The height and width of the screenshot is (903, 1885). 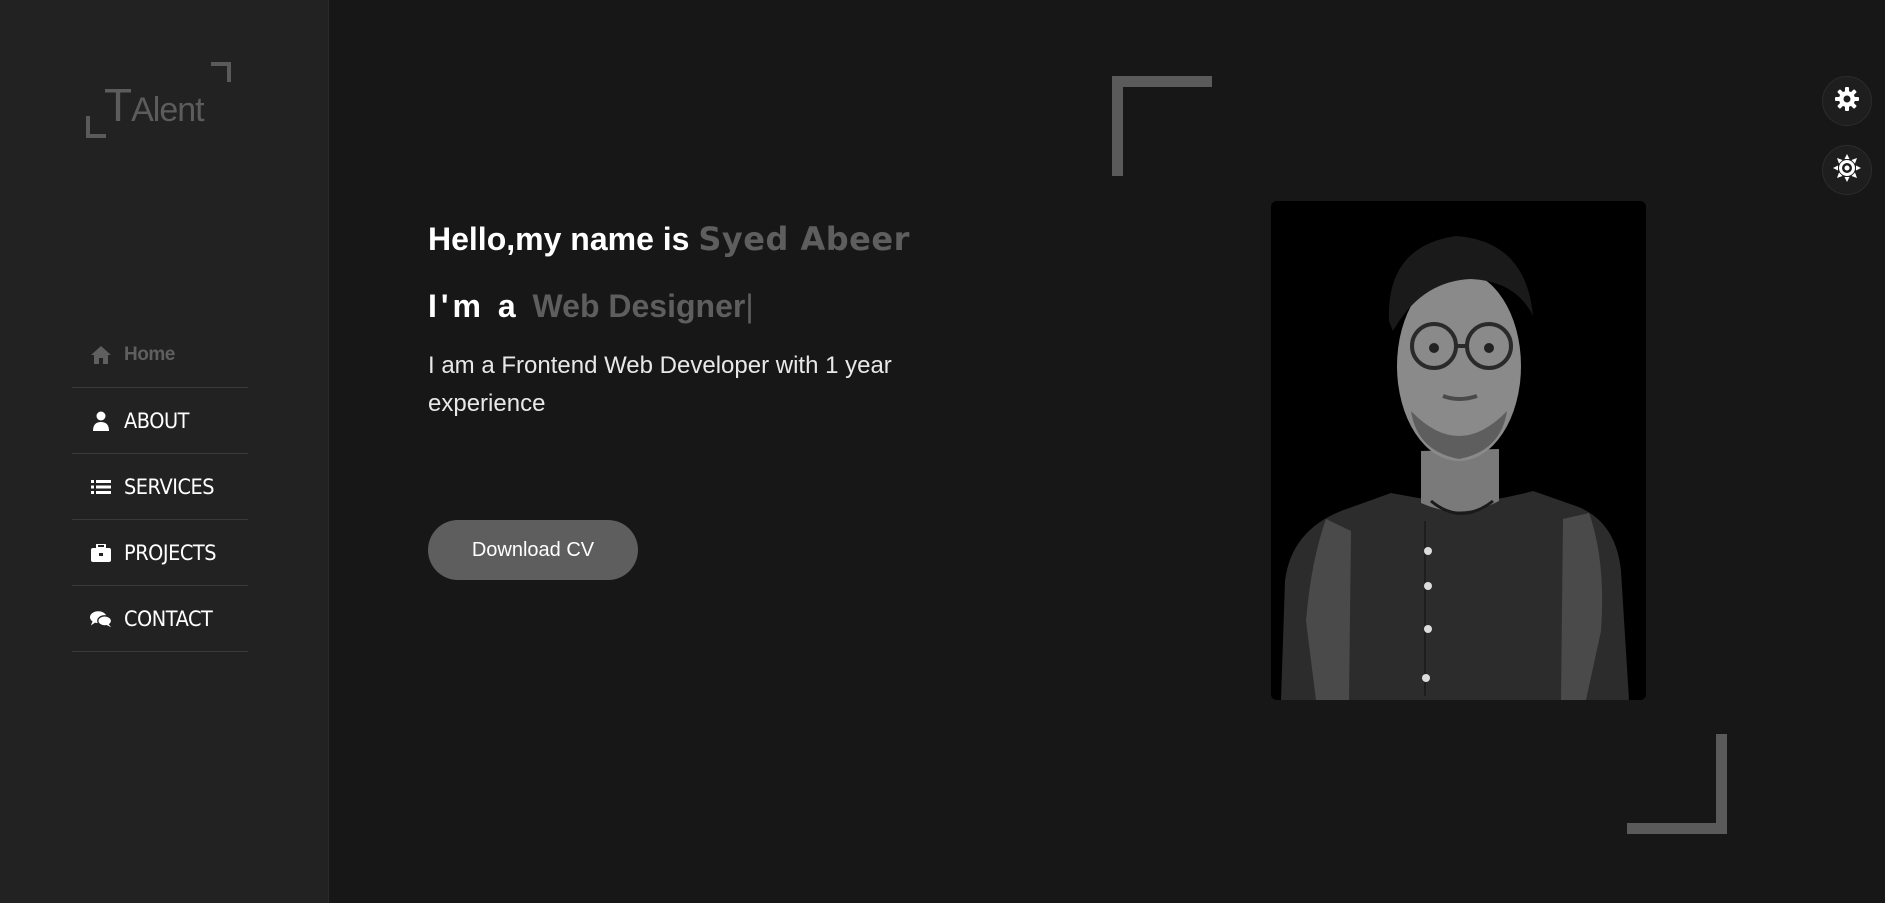 I want to click on main-nav: Home ABOUT SERVICES PROJECTS CONTACT, so click(x=160, y=487).